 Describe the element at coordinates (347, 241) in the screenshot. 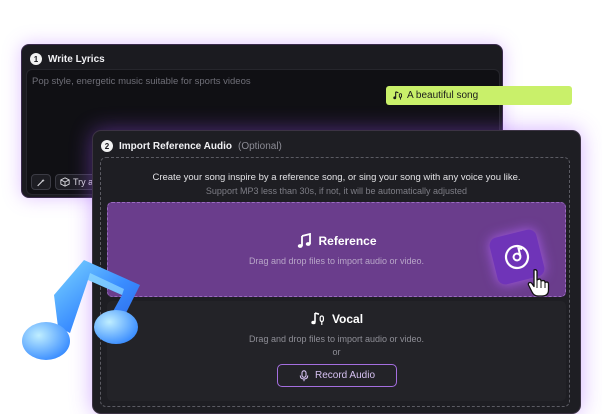

I see `reference-title: Reference` at that location.